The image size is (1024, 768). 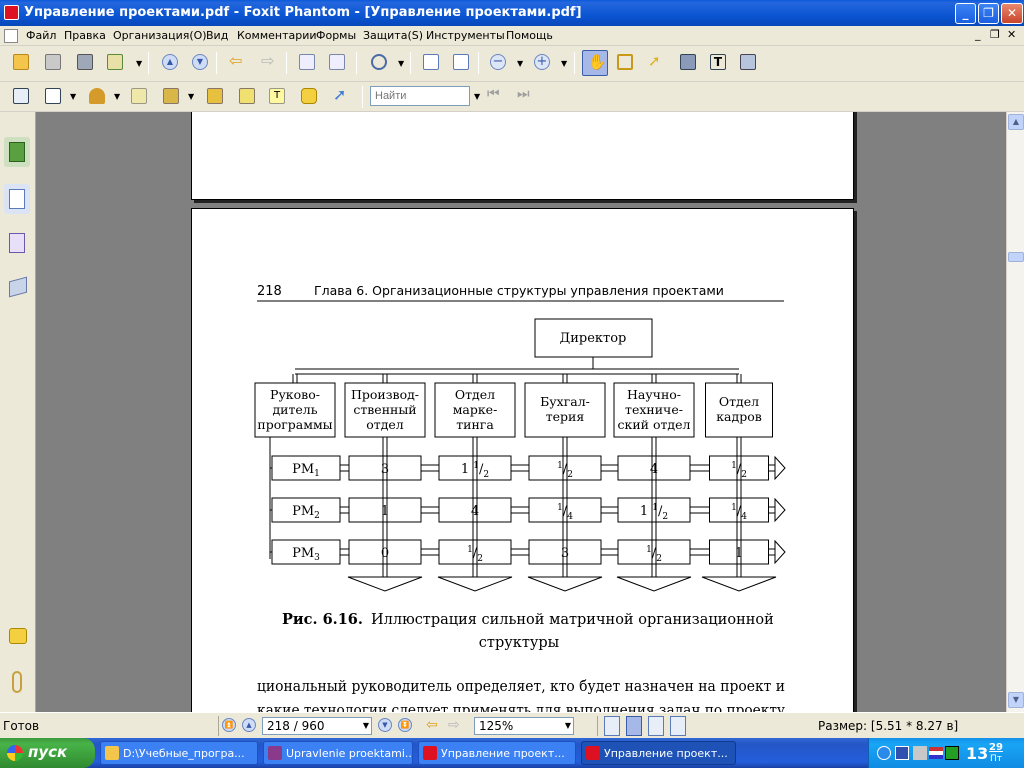 What do you see at coordinates (17, 152) in the screenshot?
I see `bookmarks-tab-button` at bounding box center [17, 152].